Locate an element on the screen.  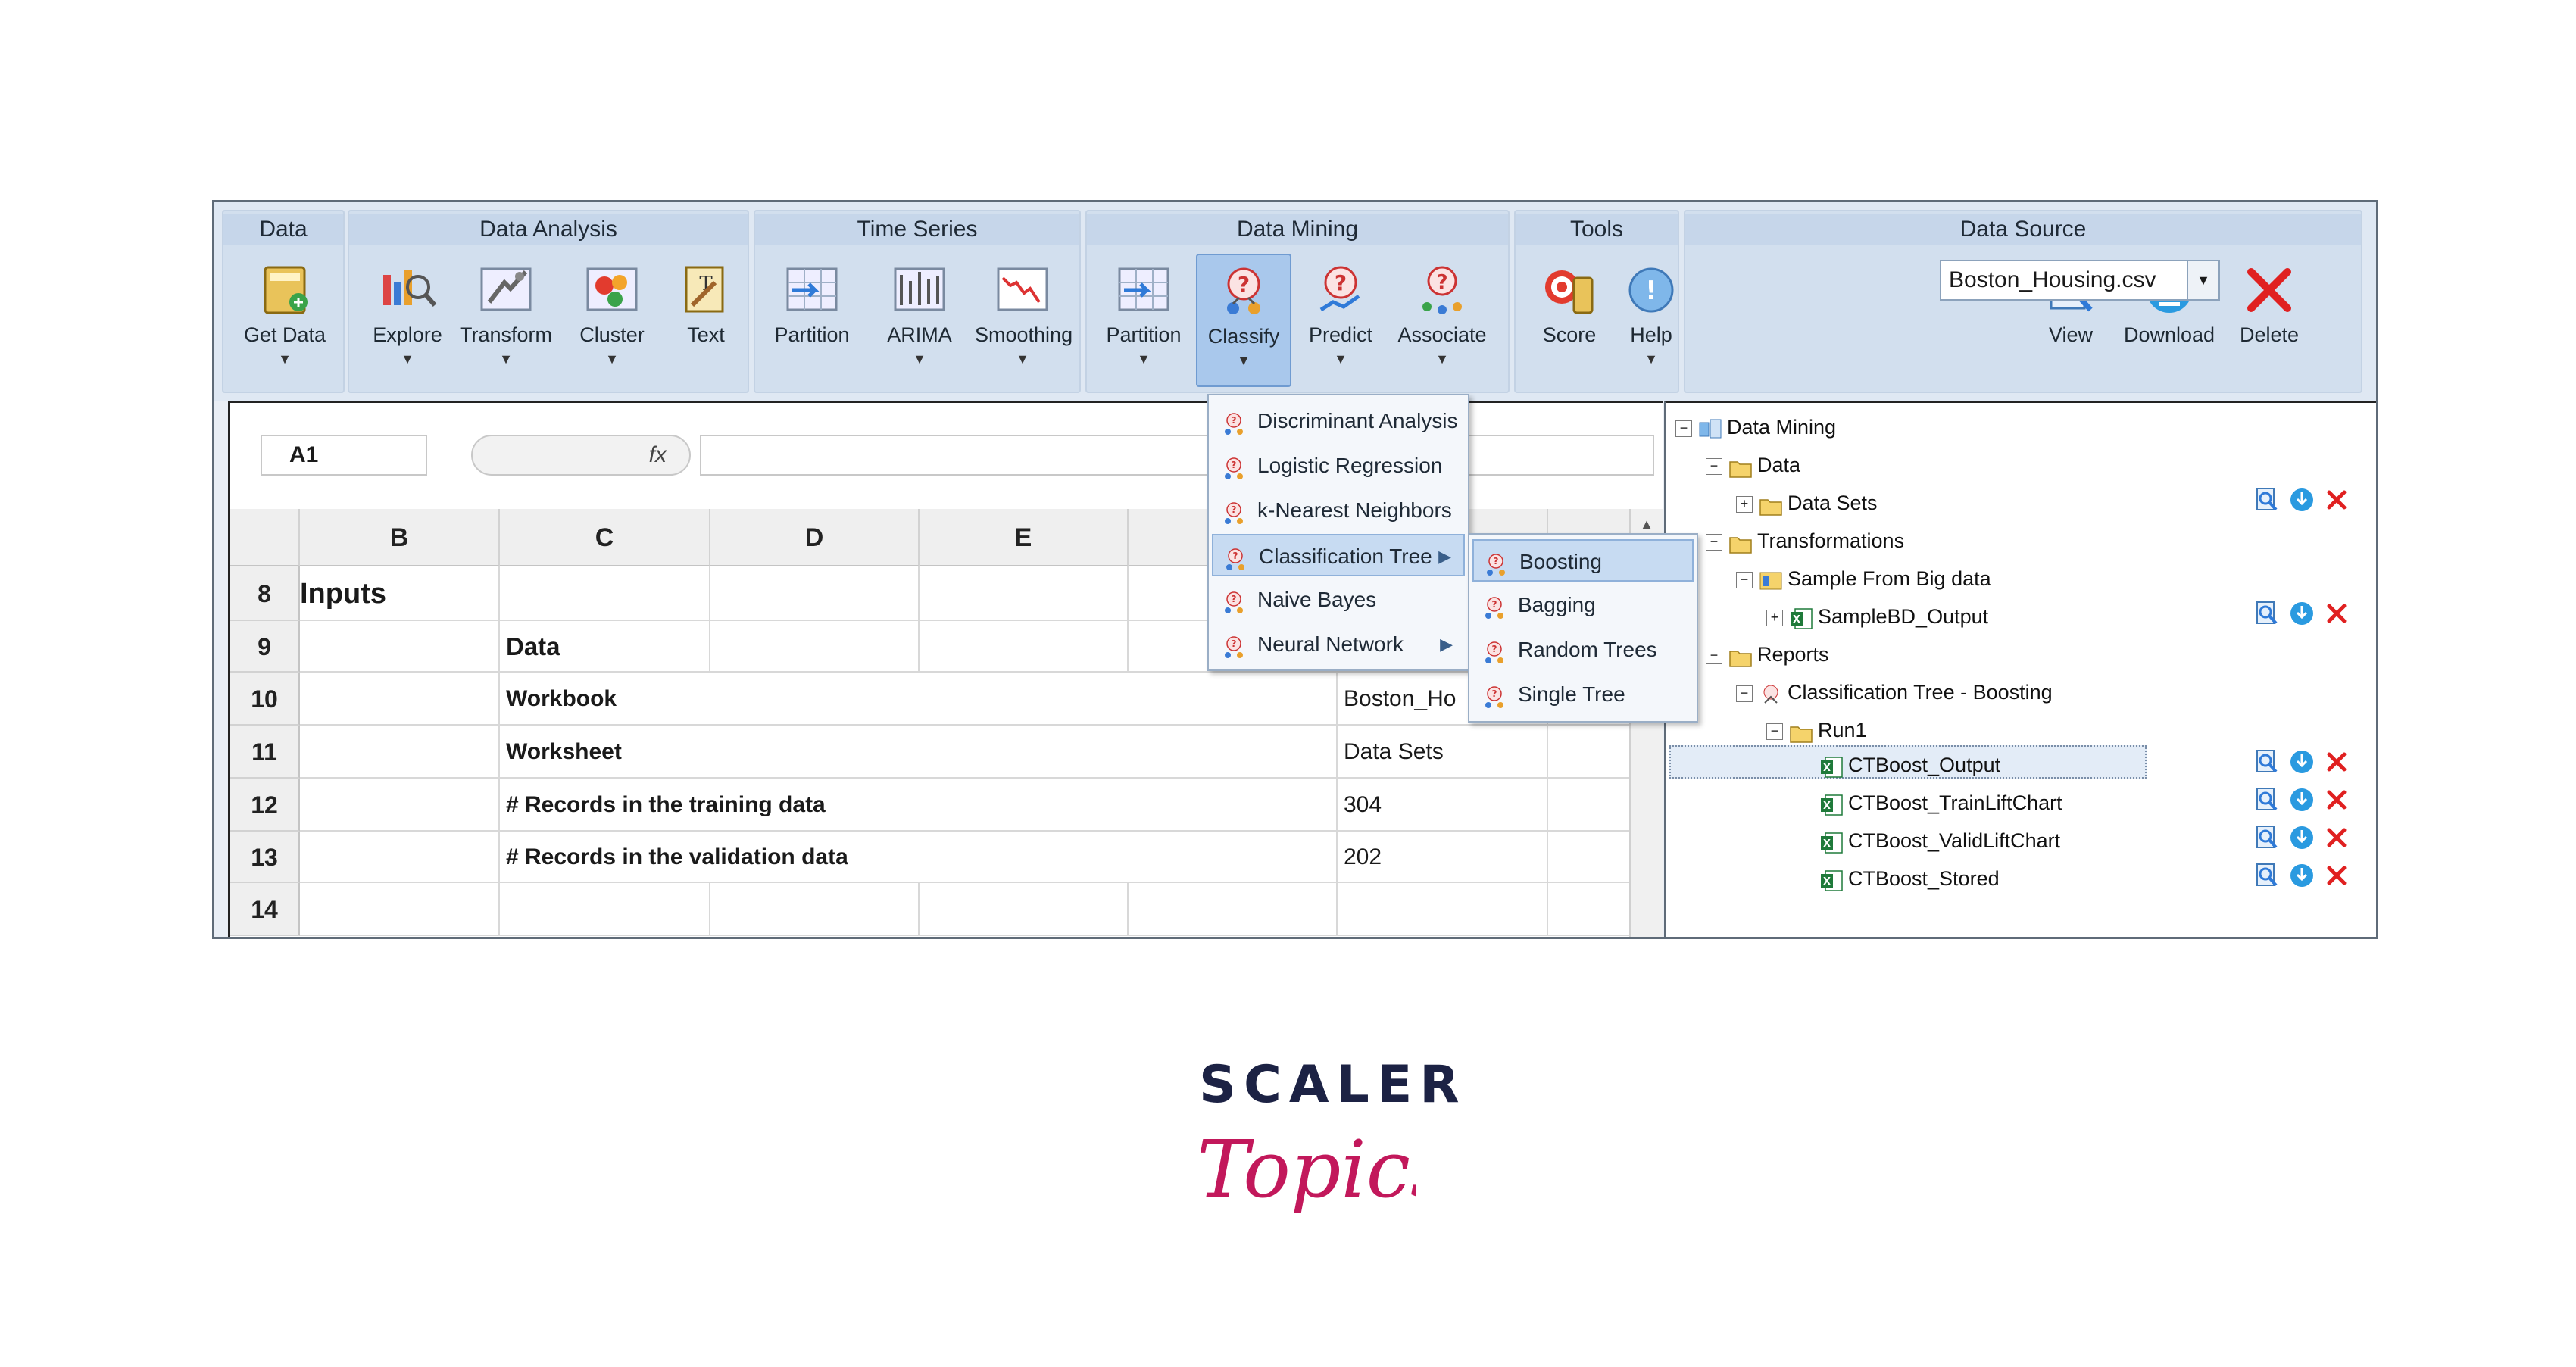
formula-input is located at coordinates (1177, 455).